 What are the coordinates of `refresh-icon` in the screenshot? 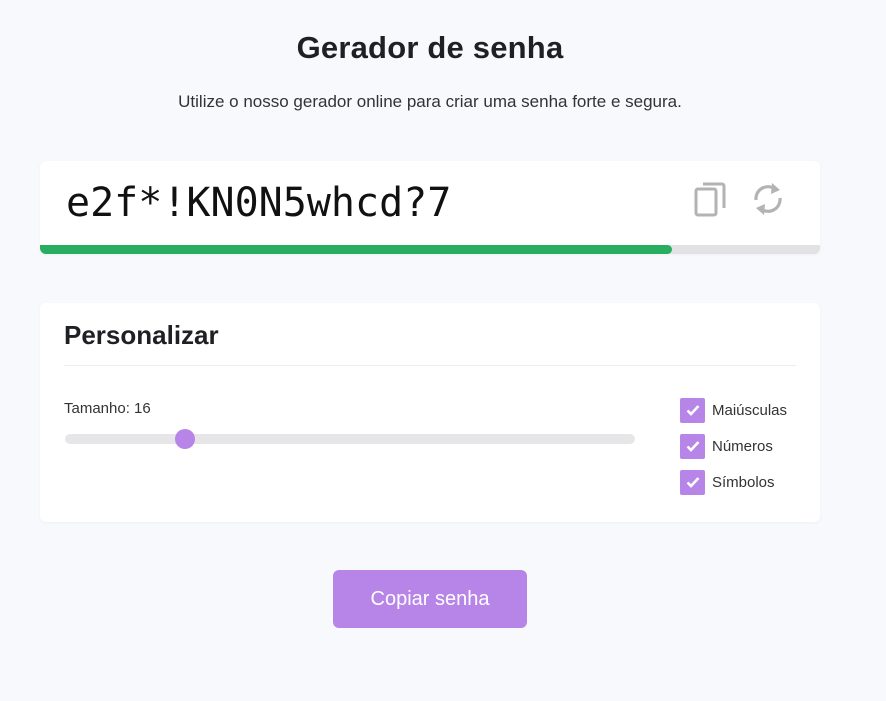 It's located at (768, 201).